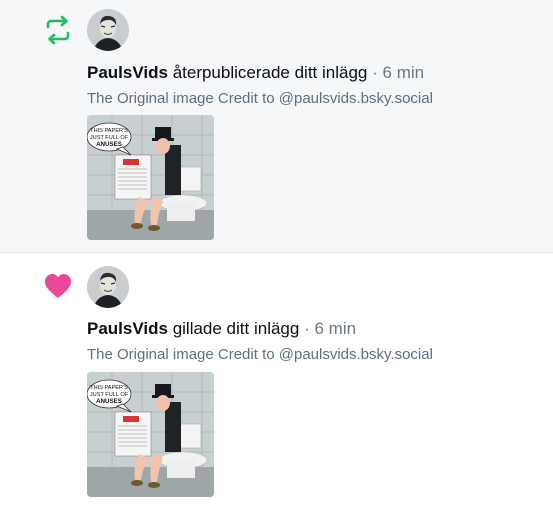 The height and width of the screenshot is (505, 553). Describe the element at coordinates (58, 286) in the screenshot. I see `heart-icon` at that location.